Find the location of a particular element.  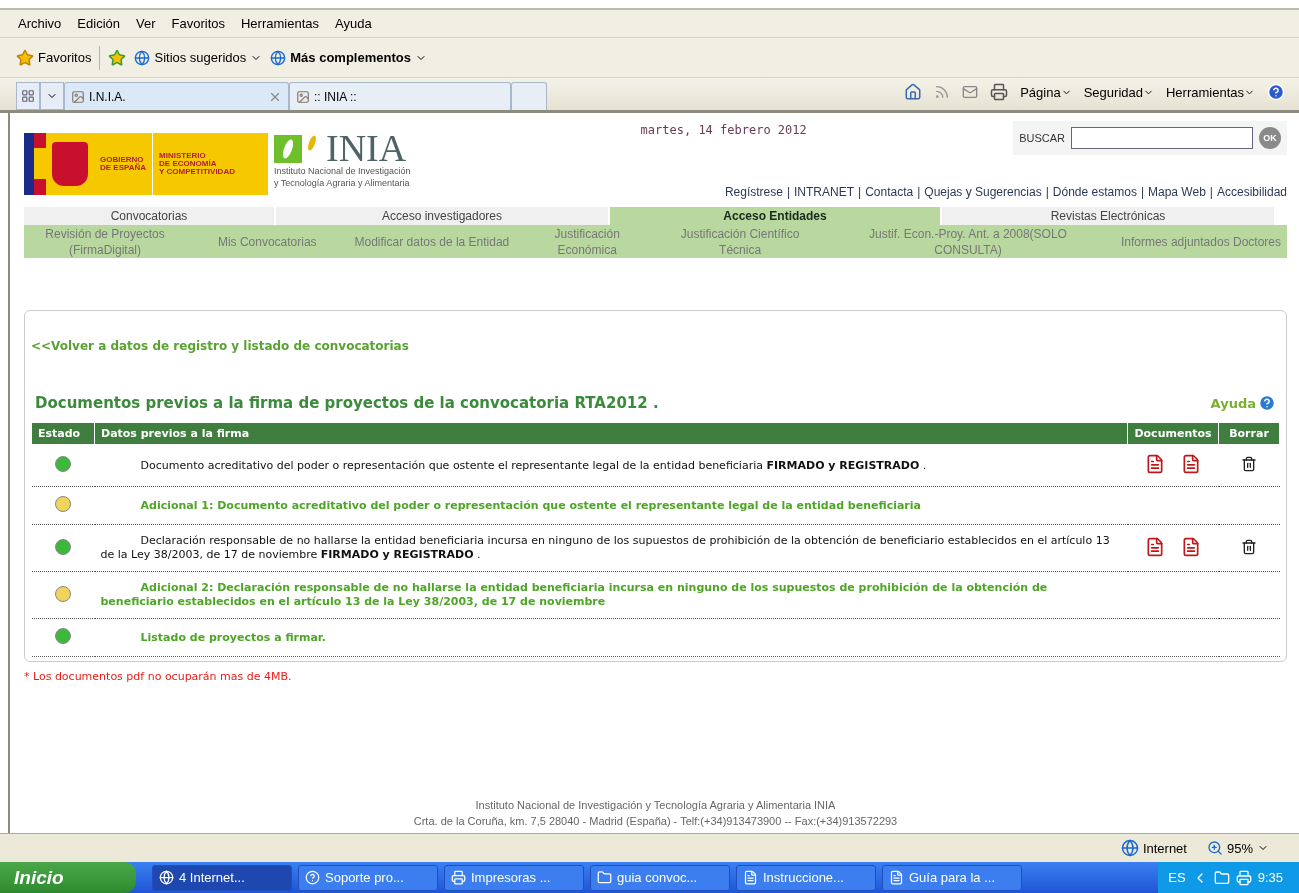

favorites-bar-item: Sitios sugeridos is located at coordinates (198, 57).